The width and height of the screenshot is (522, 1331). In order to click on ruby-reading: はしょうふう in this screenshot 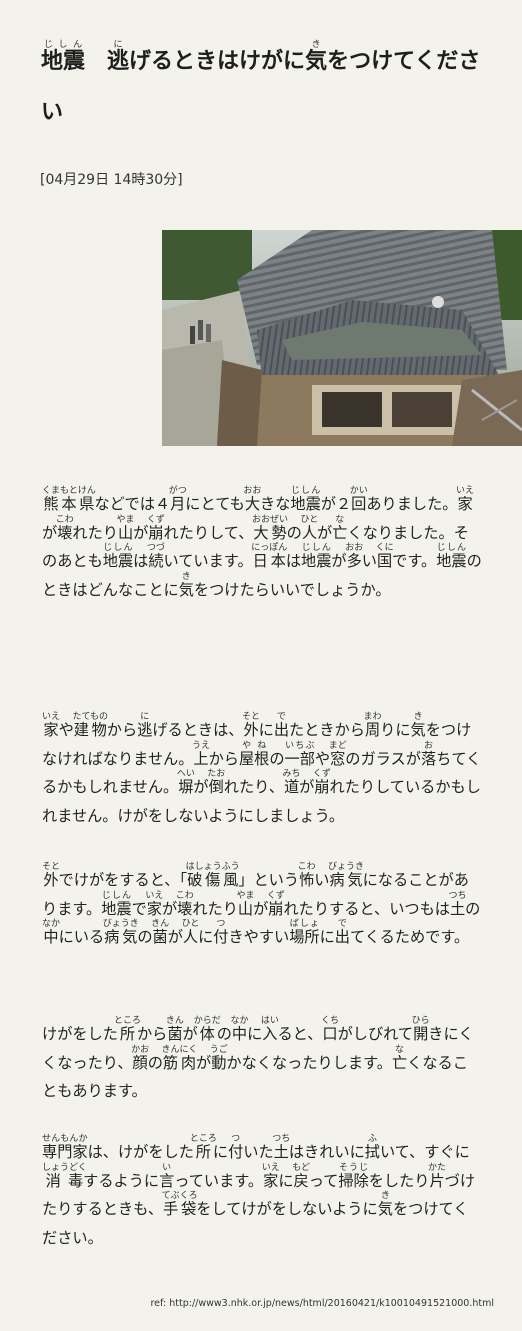, I will do `click(212, 867)`.